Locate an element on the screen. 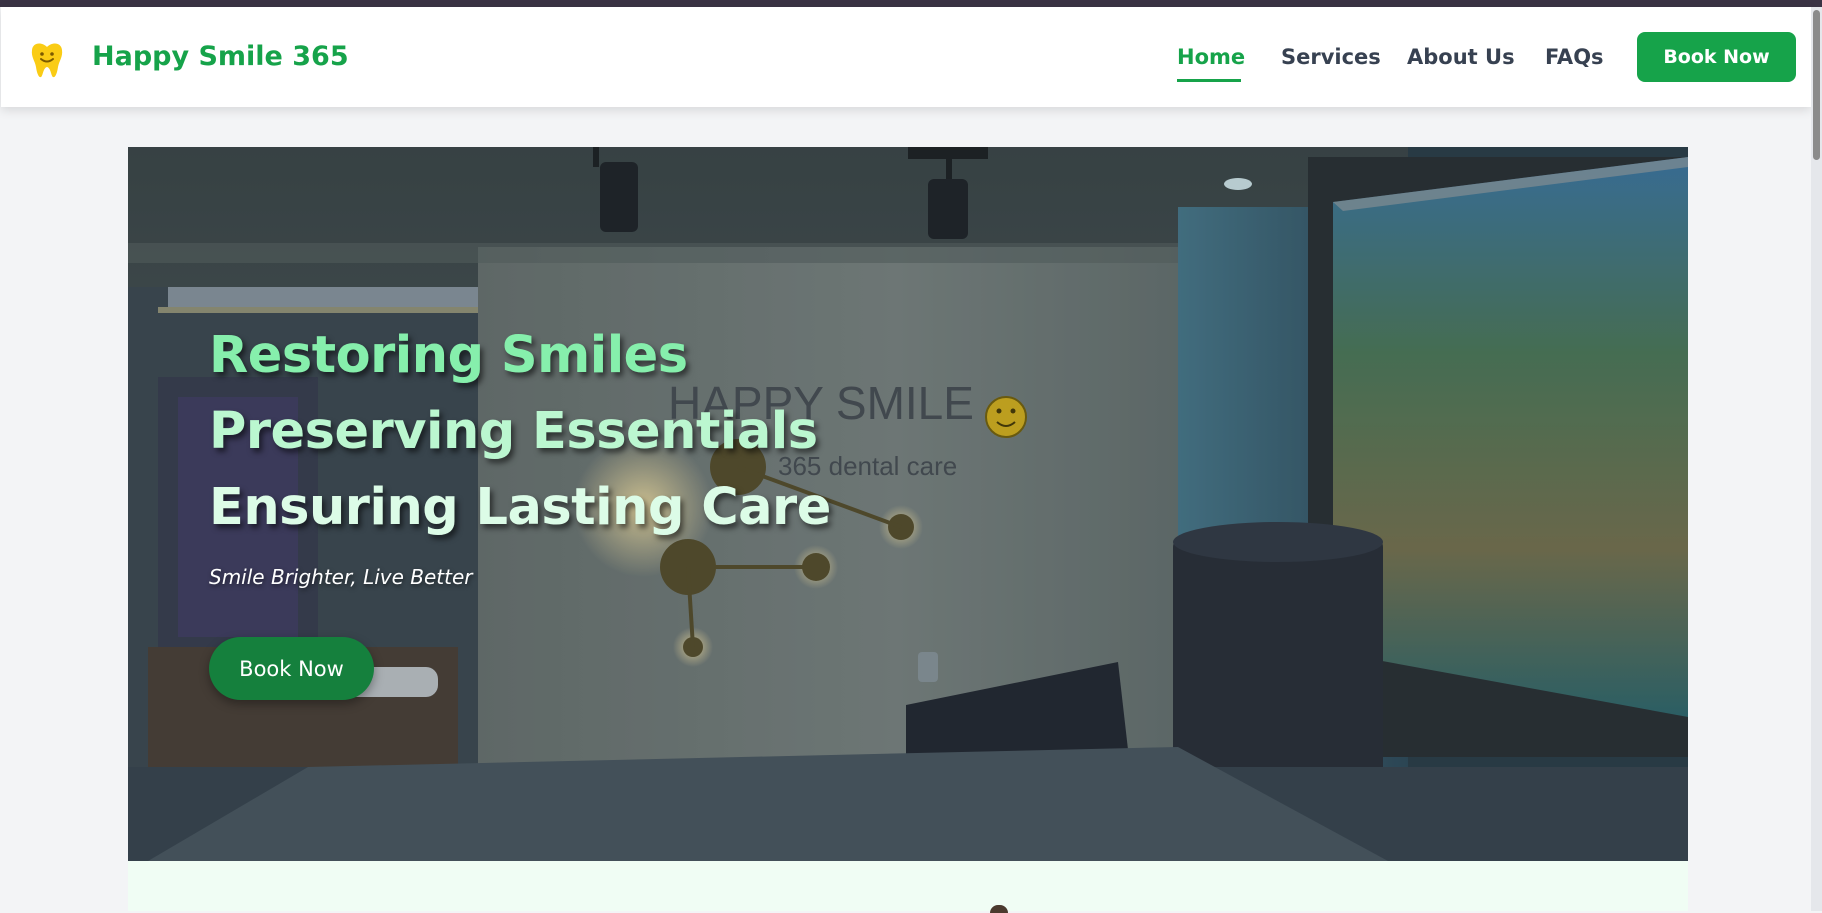 This screenshot has width=1822, height=913. next-section-image-peek is located at coordinates (999, 909).